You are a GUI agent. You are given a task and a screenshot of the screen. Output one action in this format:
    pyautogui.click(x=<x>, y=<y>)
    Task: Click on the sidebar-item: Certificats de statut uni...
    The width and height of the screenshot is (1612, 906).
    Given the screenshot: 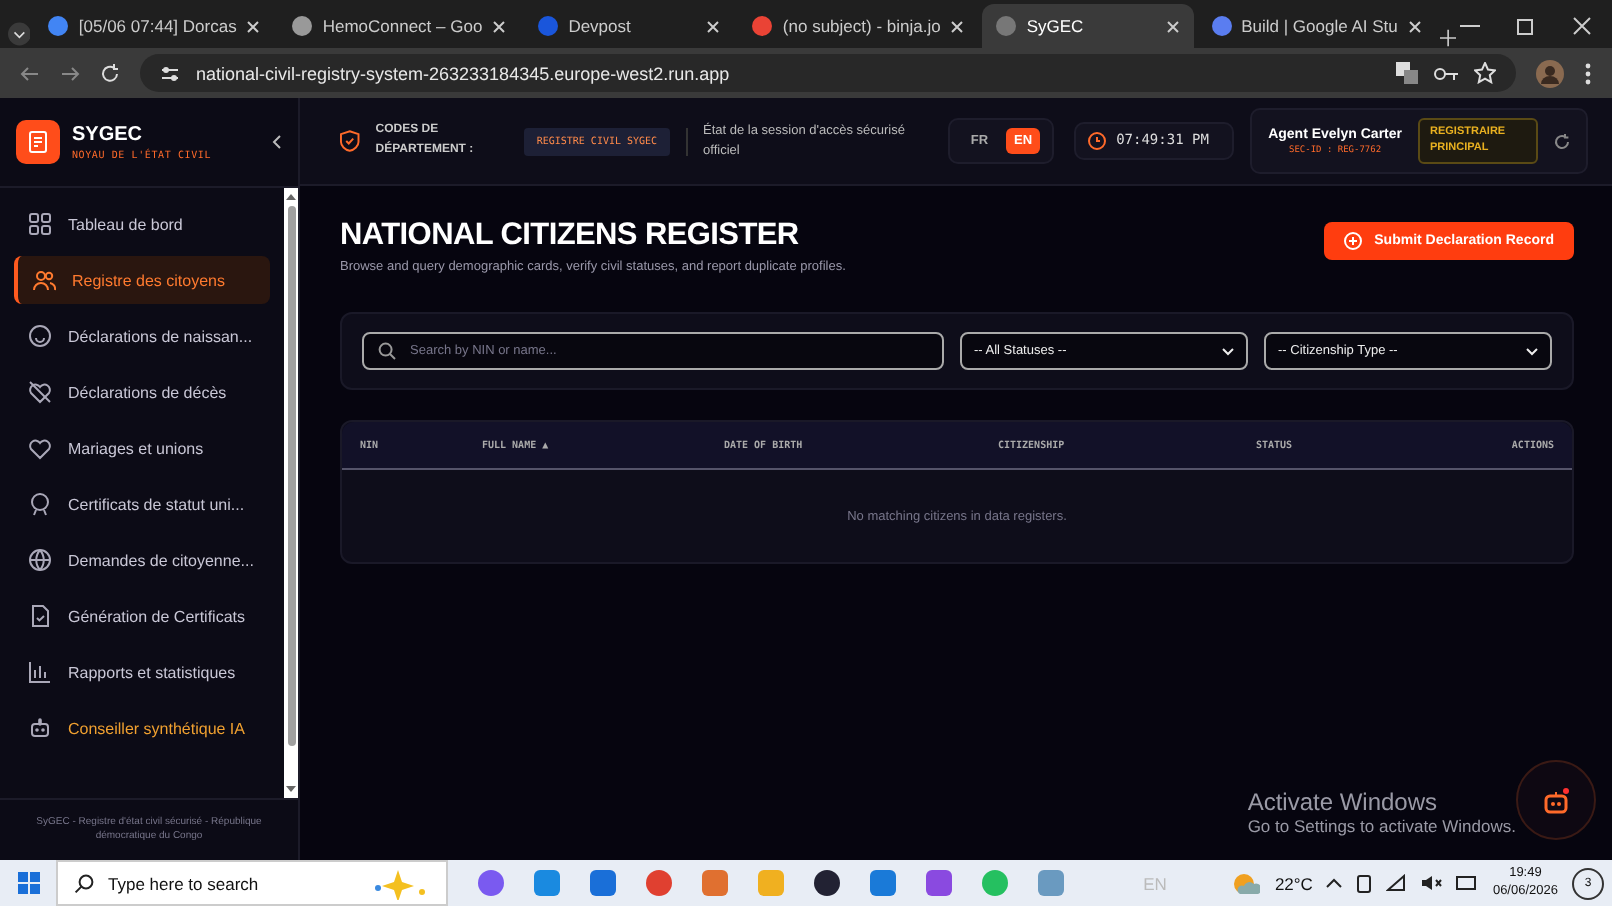 What is the action you would take?
    pyautogui.click(x=142, y=504)
    